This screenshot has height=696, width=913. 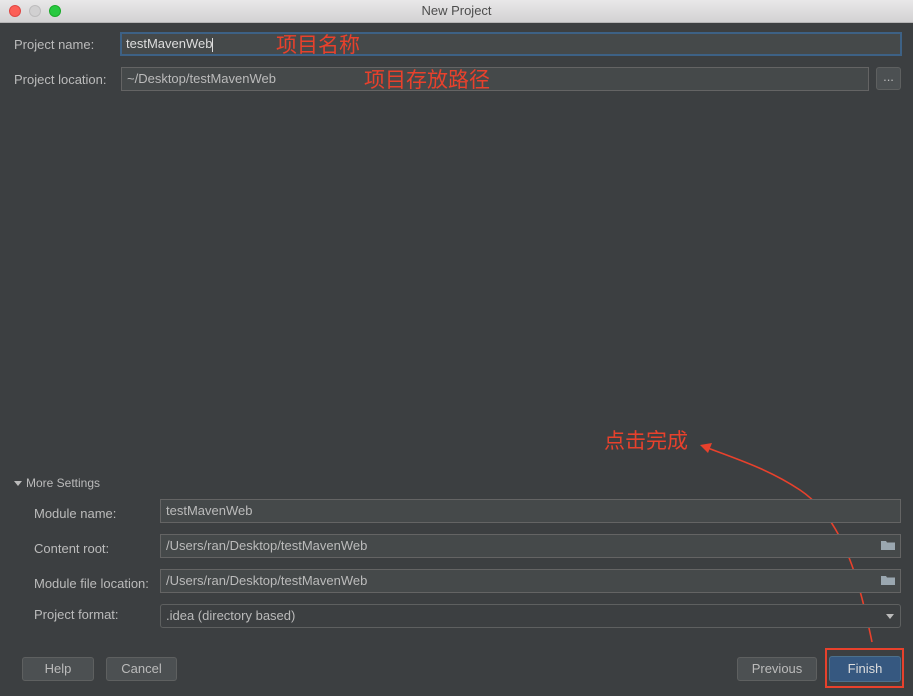 What do you see at coordinates (777, 669) in the screenshot?
I see `previous-button: Previous` at bounding box center [777, 669].